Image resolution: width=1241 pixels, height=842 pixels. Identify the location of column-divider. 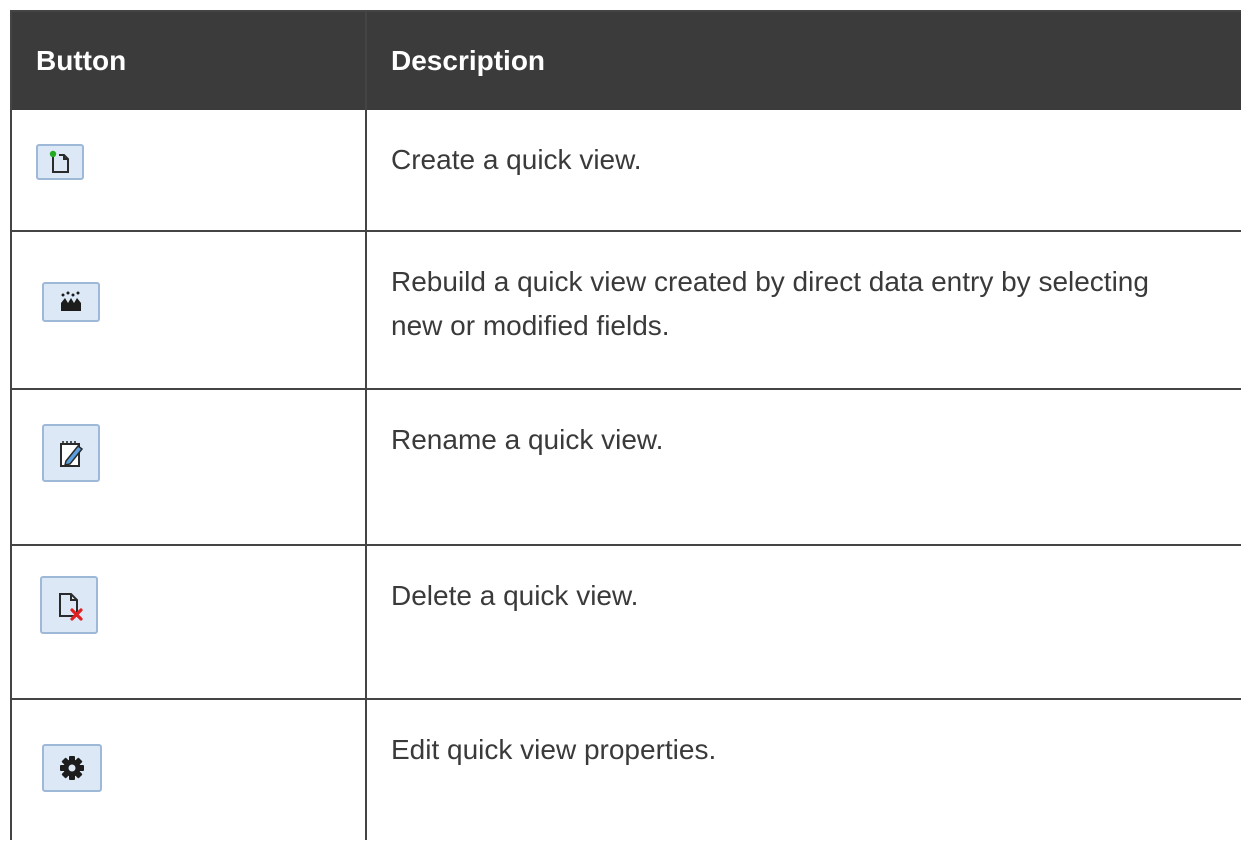
(366, 426).